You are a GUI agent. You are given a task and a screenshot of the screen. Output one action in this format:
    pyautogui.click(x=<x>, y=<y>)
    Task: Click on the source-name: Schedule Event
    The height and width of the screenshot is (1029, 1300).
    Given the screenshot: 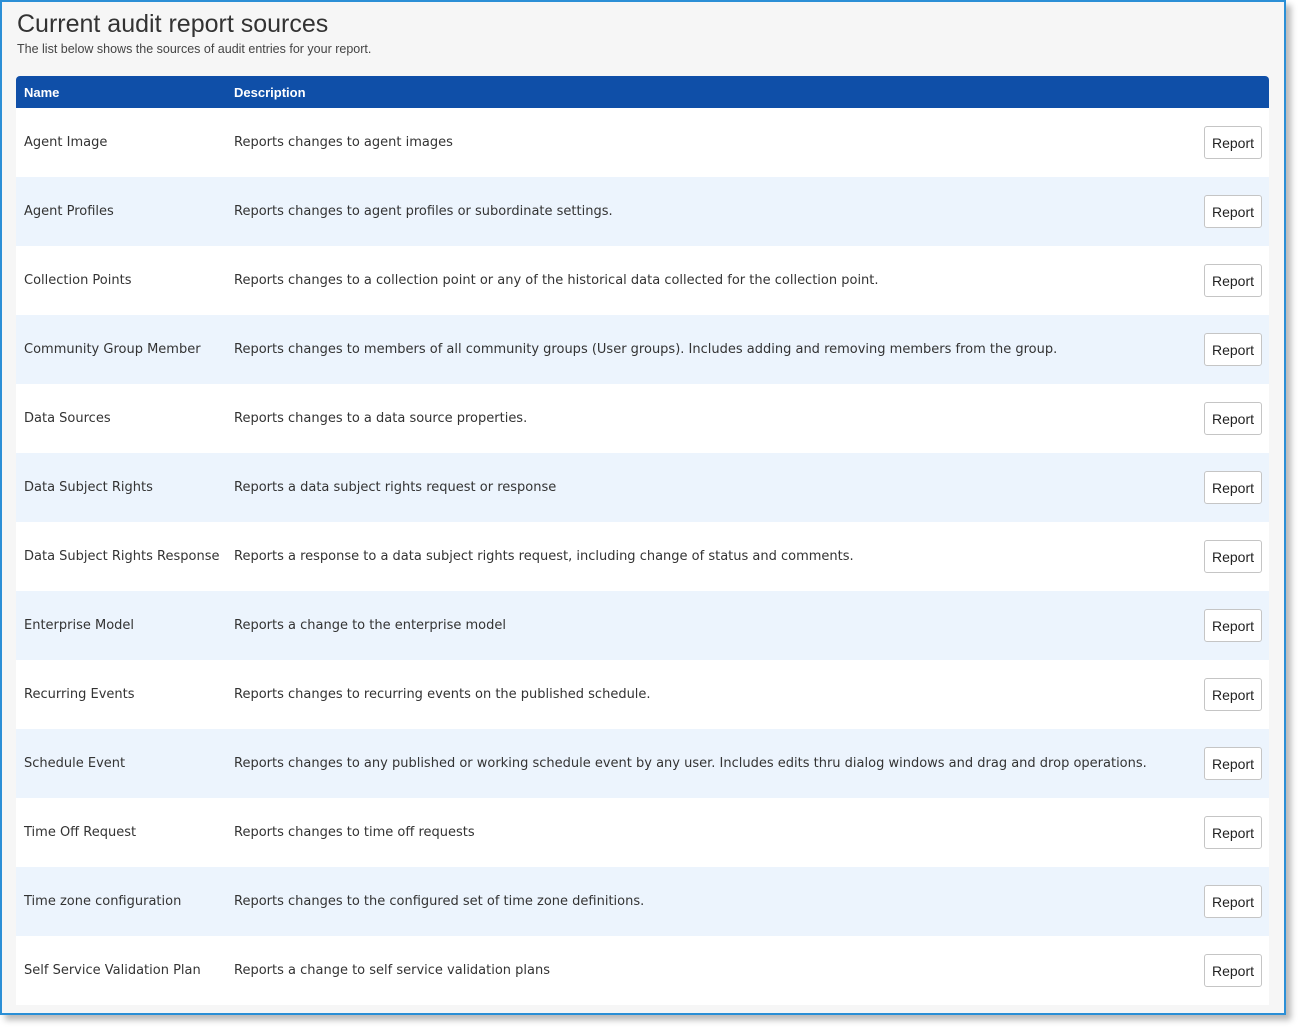 What is the action you would take?
    pyautogui.click(x=75, y=763)
    